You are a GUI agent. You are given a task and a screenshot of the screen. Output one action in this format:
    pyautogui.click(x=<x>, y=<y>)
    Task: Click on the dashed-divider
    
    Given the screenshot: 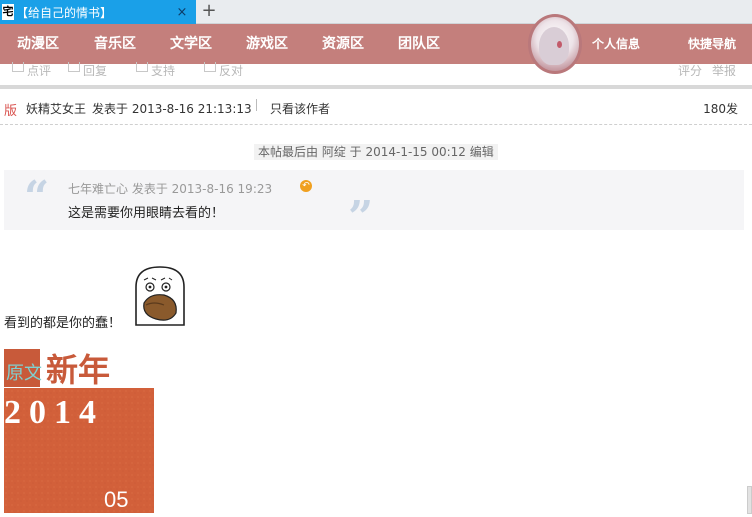 What is the action you would take?
    pyautogui.click(x=376, y=124)
    